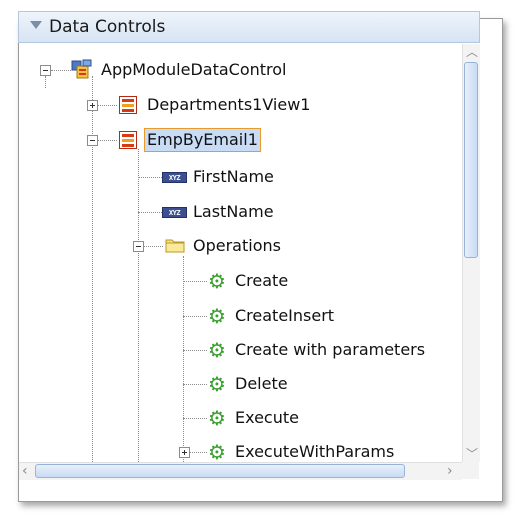  I want to click on tree-node-label: CreateInsert, so click(285, 315).